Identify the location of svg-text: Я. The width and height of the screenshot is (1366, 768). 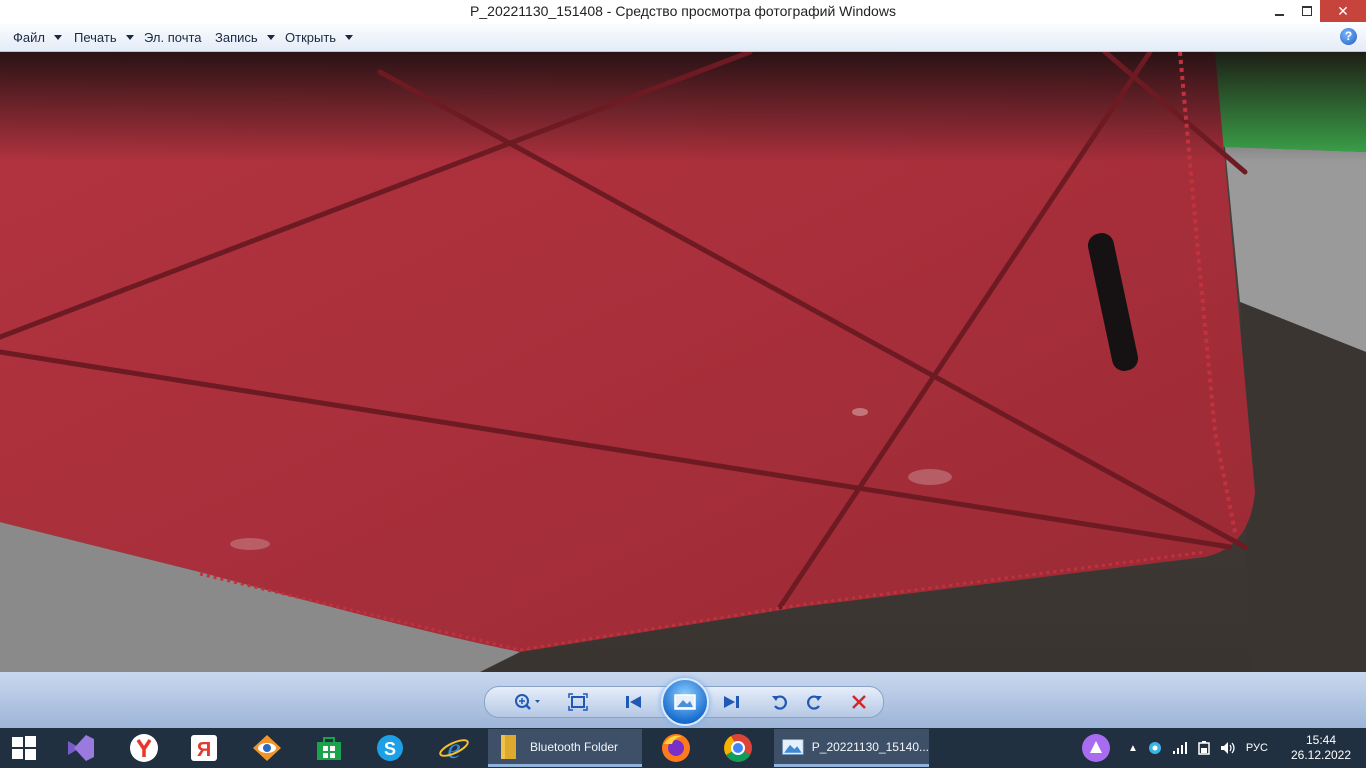
(204, 750).